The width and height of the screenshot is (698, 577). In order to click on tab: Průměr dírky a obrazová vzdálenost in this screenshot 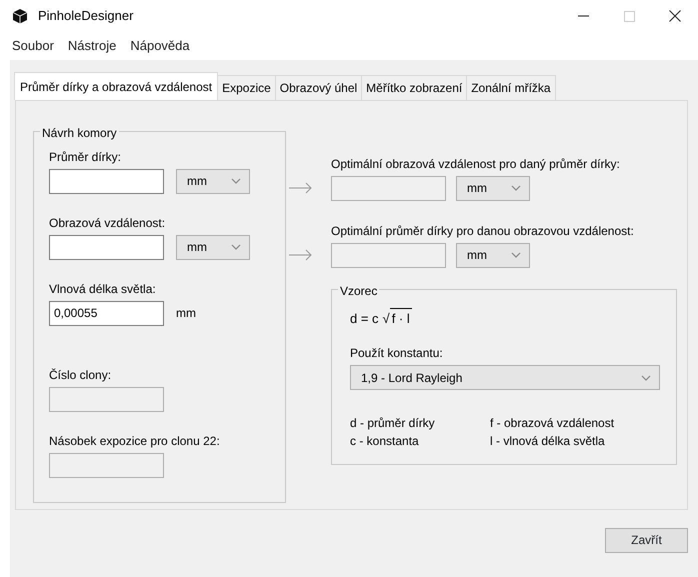, I will do `click(116, 86)`.